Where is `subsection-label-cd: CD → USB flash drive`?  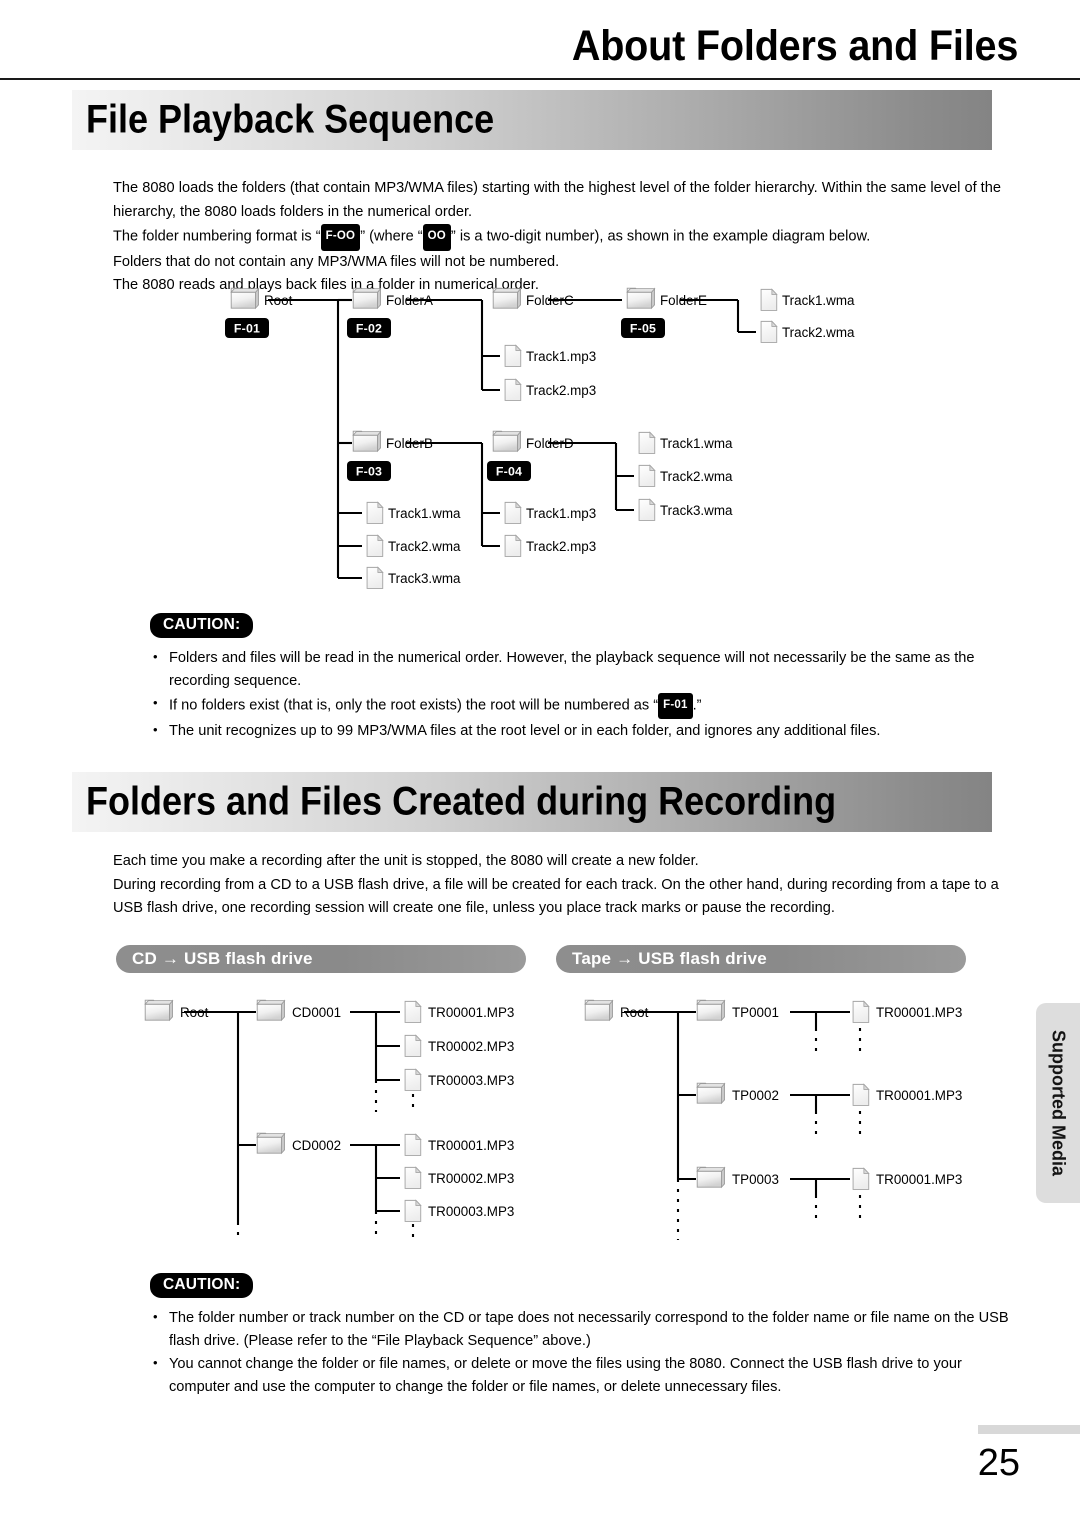
subsection-label-cd: CD → USB flash drive is located at coordinates (222, 958).